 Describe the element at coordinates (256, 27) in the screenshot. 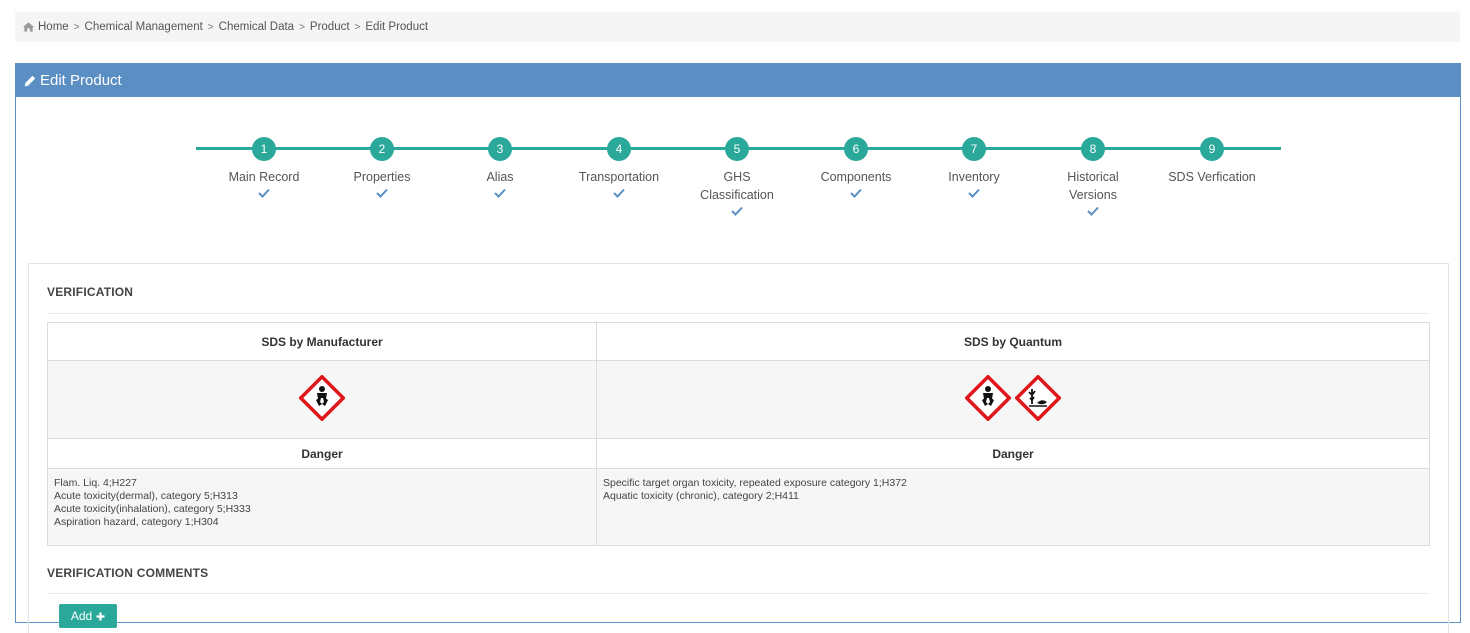

I see `breadcrumb-chemical-data: Chemical Data` at that location.